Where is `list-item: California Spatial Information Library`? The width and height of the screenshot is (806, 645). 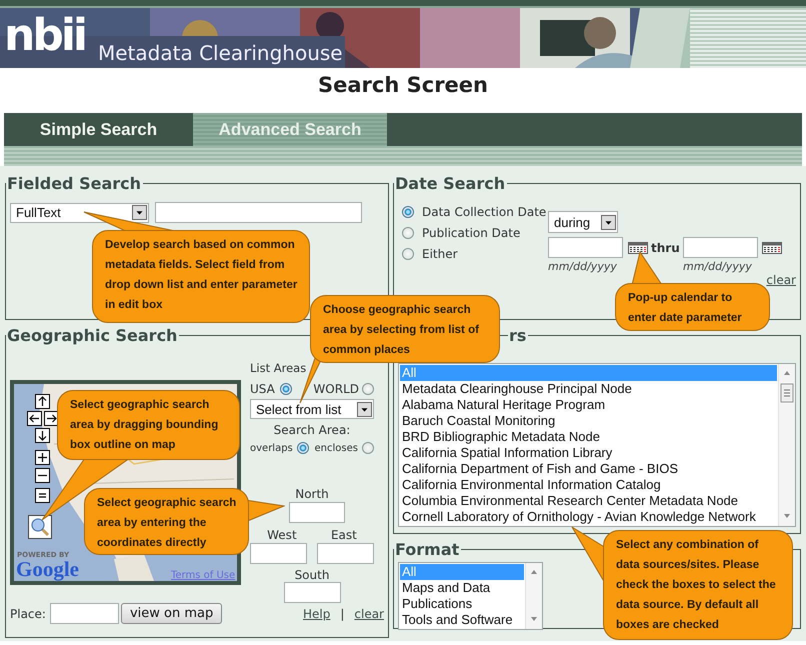 list-item: California Spatial Information Library is located at coordinates (588, 453).